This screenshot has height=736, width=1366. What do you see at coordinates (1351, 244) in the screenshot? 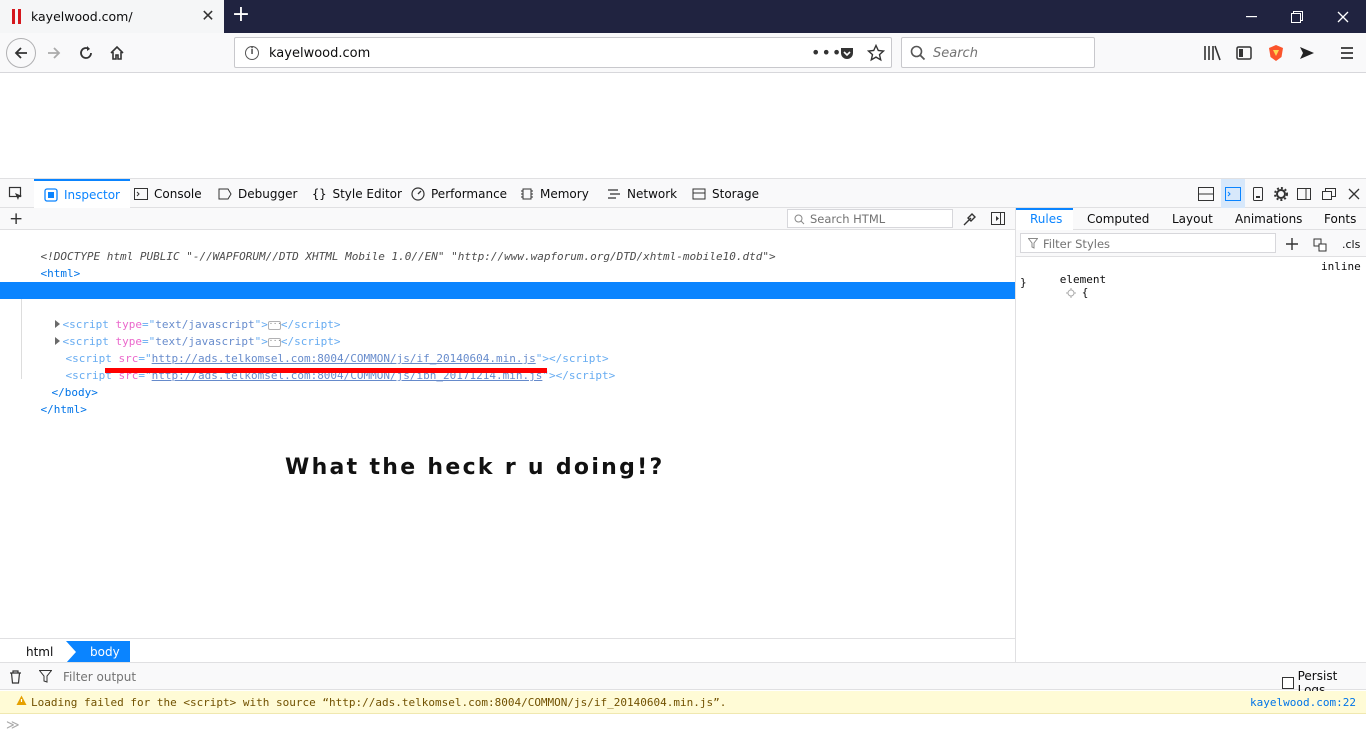
I see `cls-button: .cls` at bounding box center [1351, 244].